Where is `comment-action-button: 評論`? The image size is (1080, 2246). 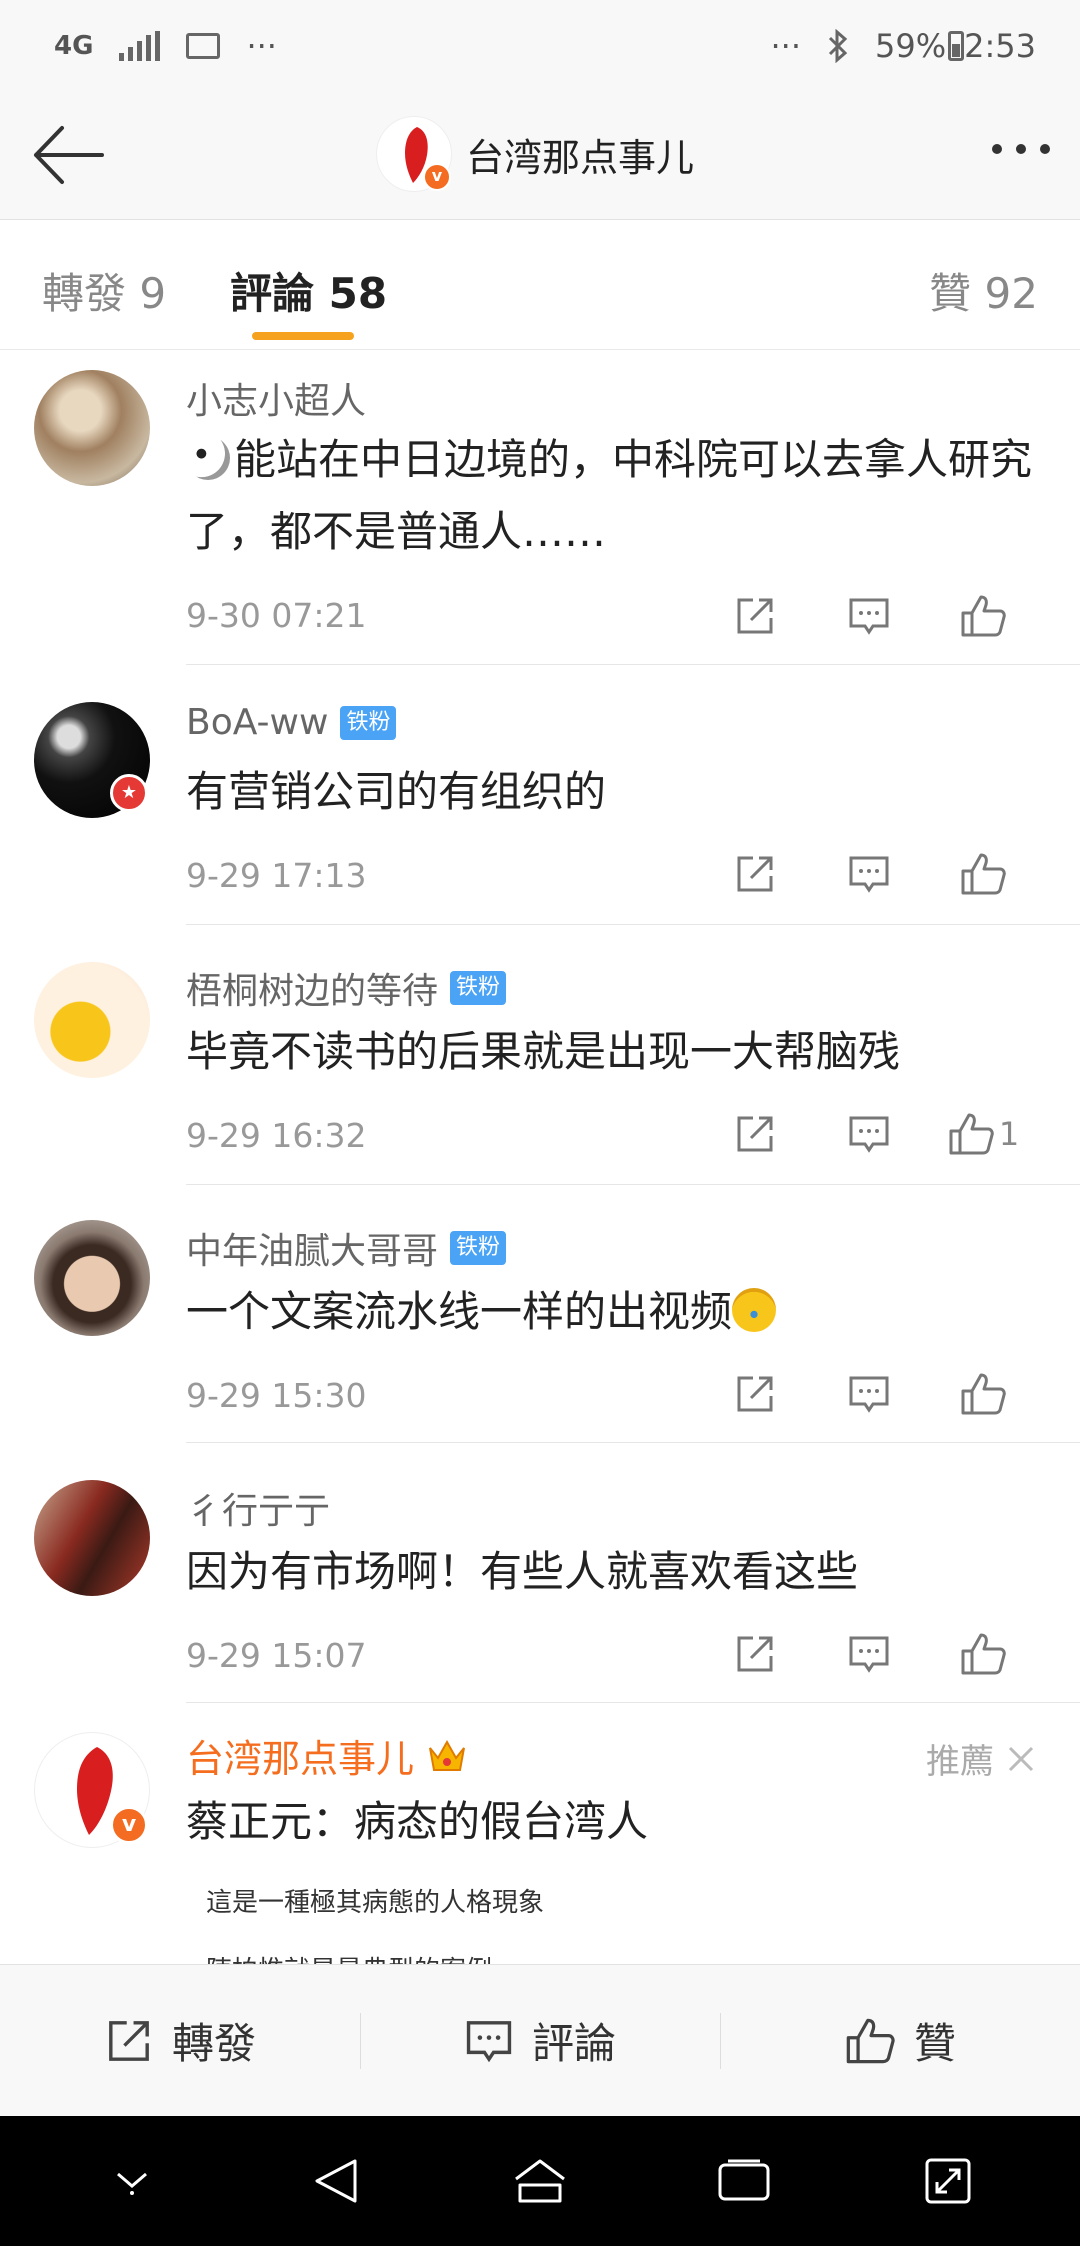 comment-action-button: 評論 is located at coordinates (540, 2040).